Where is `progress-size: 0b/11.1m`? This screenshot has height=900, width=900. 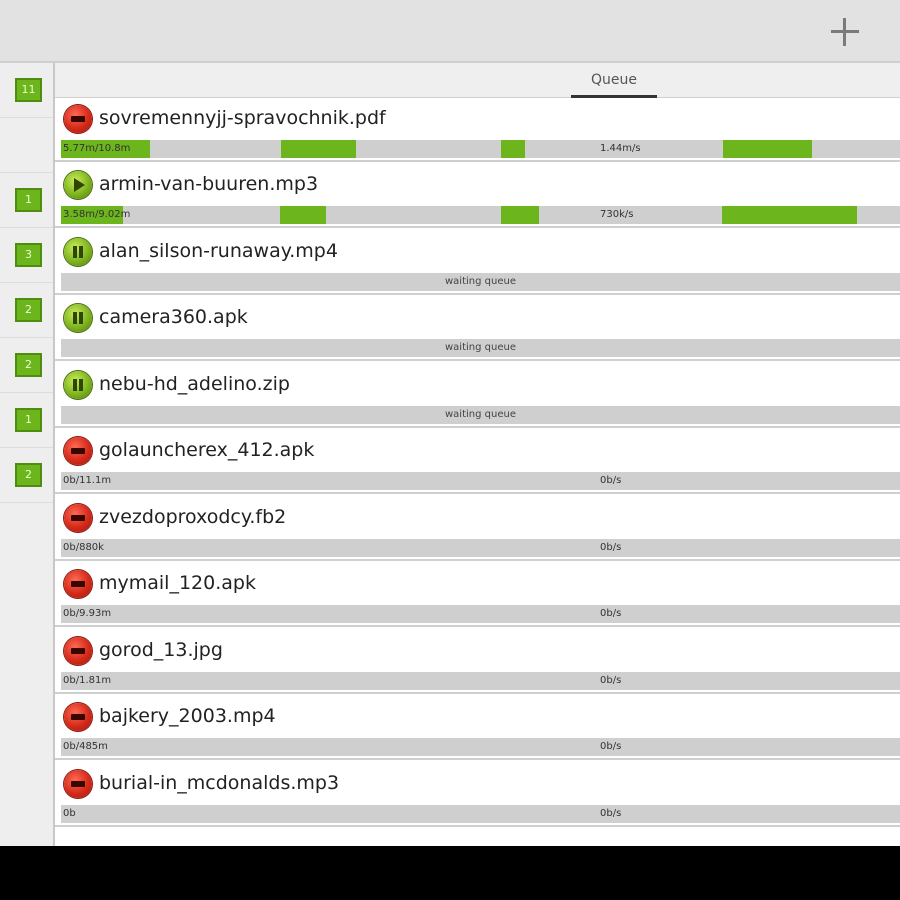 progress-size: 0b/11.1m is located at coordinates (87, 480).